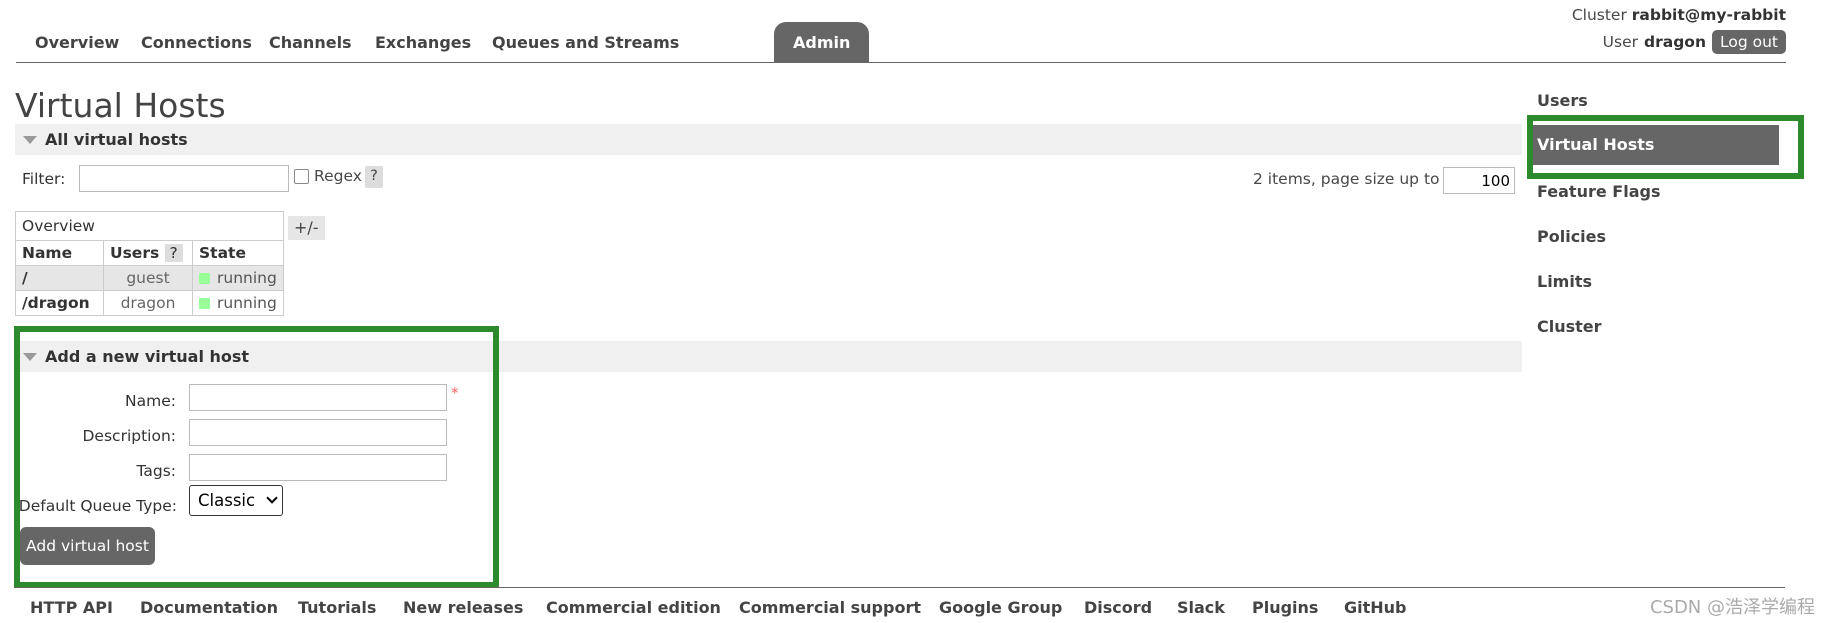 Image resolution: width=1829 pixels, height=623 pixels. What do you see at coordinates (1571, 236) in the screenshot?
I see `sidebar-item-policies: Policies` at bounding box center [1571, 236].